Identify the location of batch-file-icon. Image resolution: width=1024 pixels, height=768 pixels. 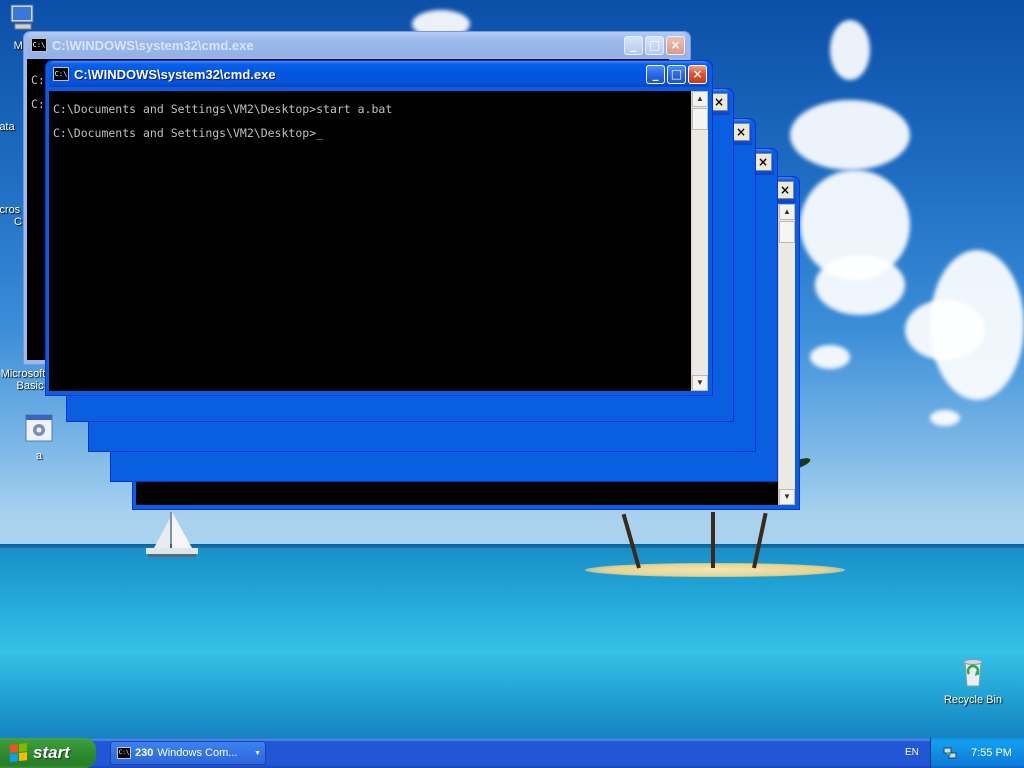
(39, 428).